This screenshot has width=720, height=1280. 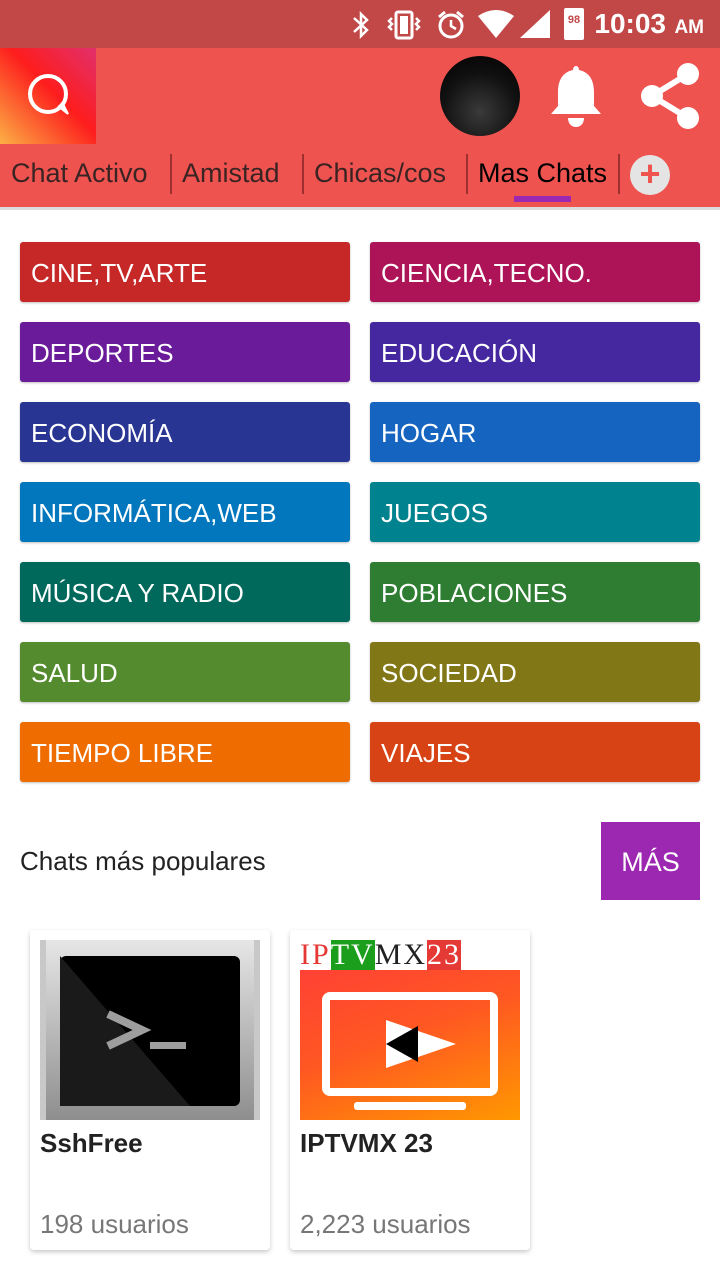 What do you see at coordinates (91, 1143) in the screenshot?
I see `chat-title: SshFree` at bounding box center [91, 1143].